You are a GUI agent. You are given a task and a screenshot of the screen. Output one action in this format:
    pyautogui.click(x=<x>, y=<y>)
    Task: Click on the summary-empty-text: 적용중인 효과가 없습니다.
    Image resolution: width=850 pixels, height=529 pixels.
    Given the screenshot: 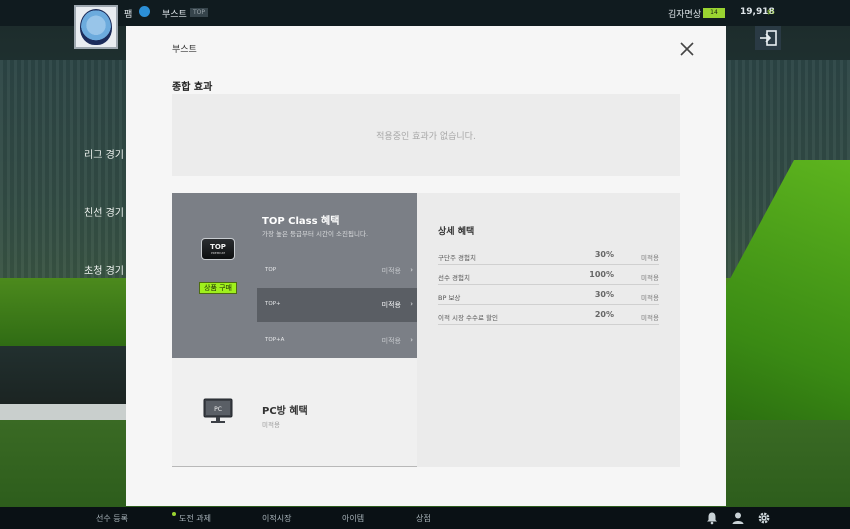 What is the action you would take?
    pyautogui.click(x=426, y=136)
    